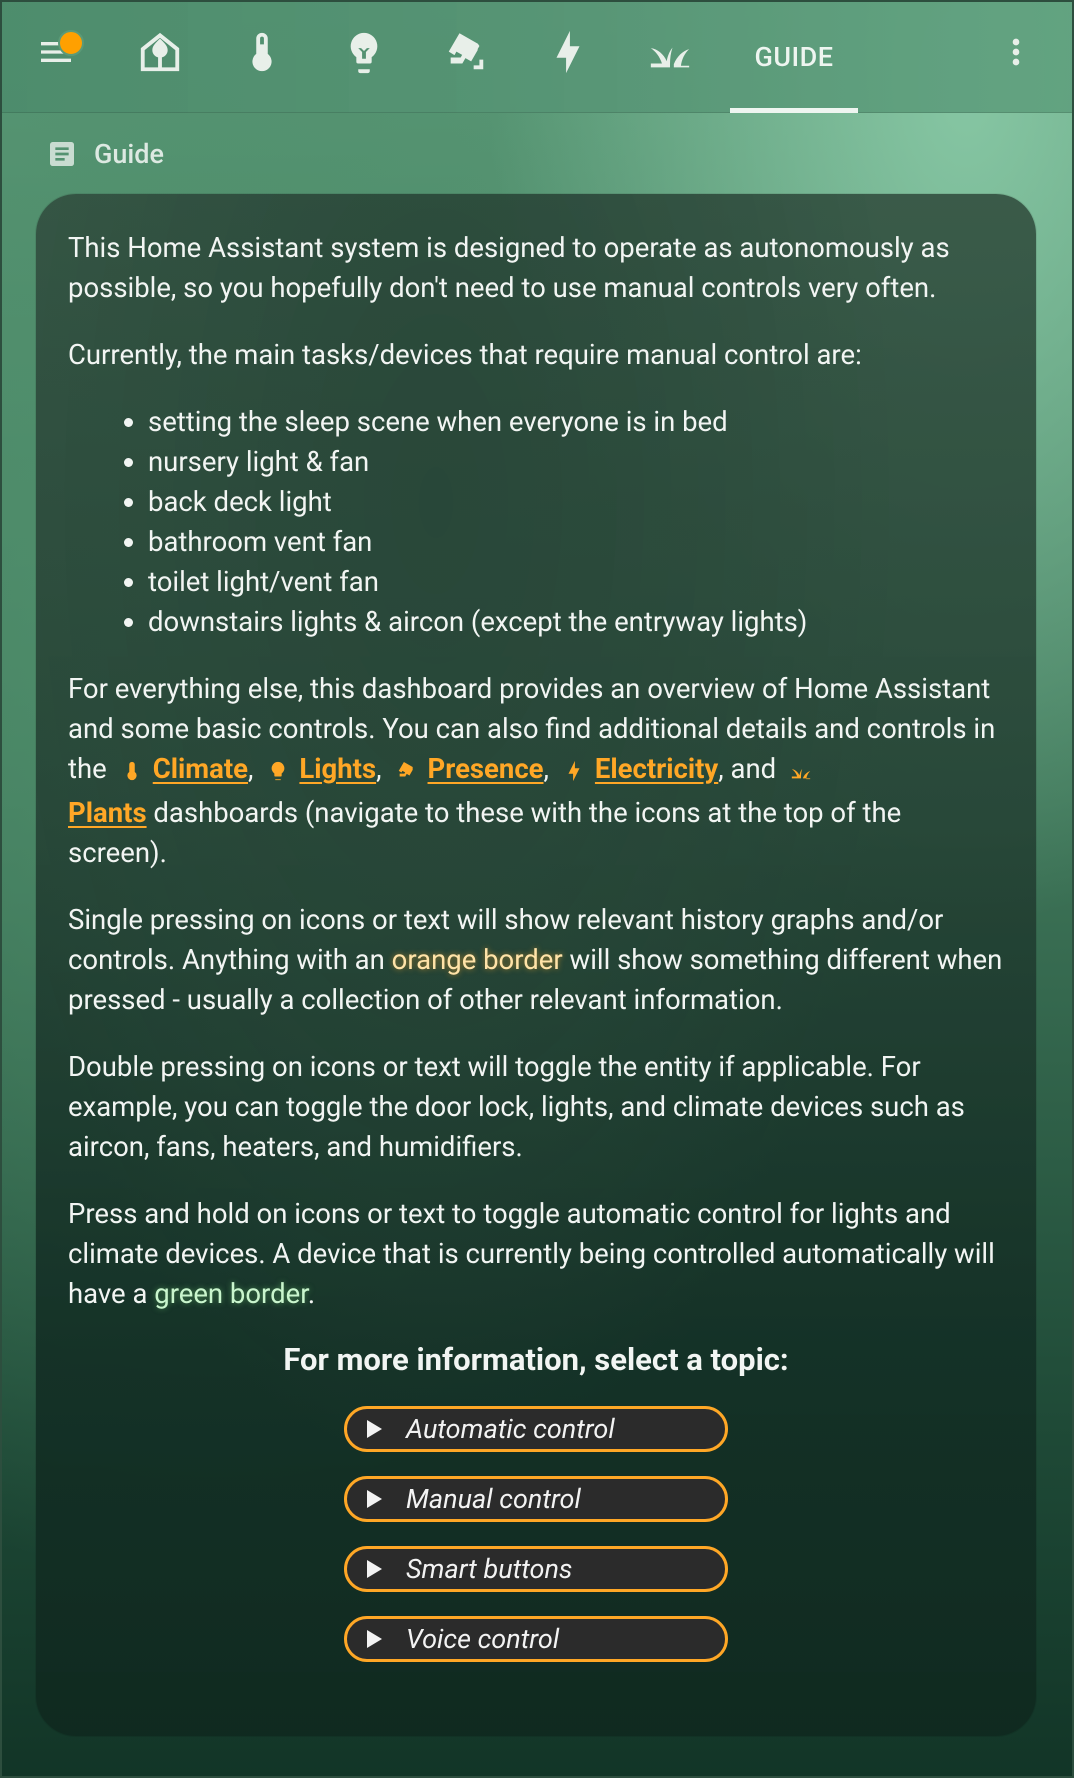 Image resolution: width=1074 pixels, height=1778 pixels. I want to click on list-item: bathroom vent fan, so click(576, 542).